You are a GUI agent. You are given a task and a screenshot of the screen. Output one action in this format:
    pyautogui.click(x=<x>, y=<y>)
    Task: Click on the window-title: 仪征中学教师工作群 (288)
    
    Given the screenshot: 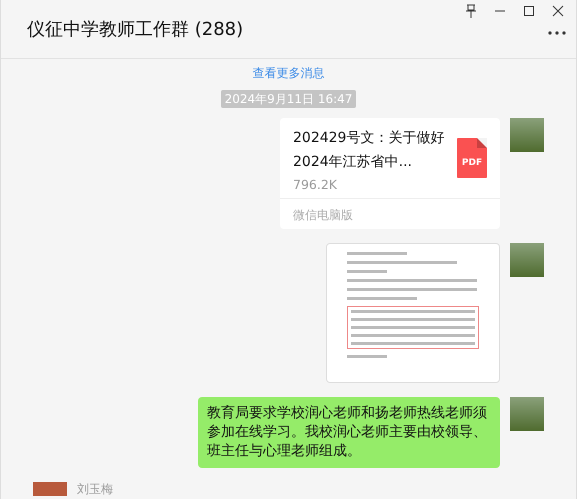 What is the action you would take?
    pyautogui.click(x=135, y=30)
    